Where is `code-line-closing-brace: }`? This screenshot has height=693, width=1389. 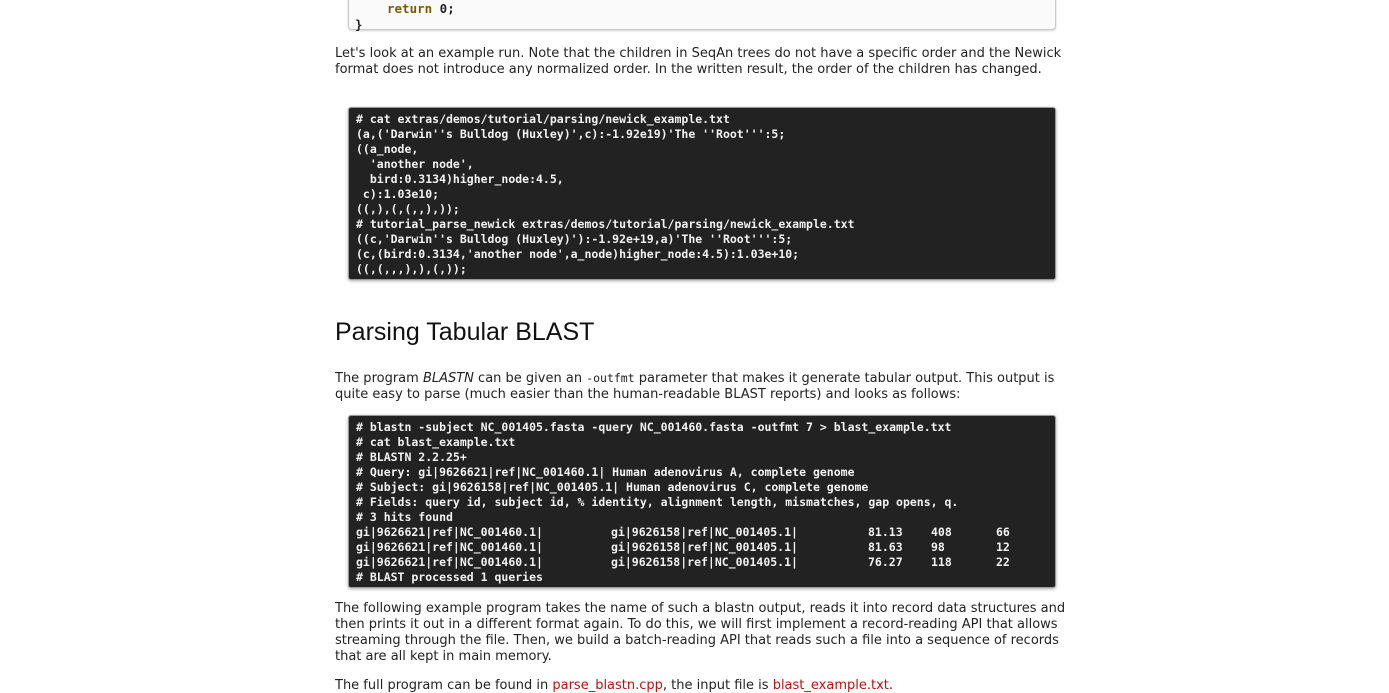
code-line-closing-brace: } is located at coordinates (359, 24).